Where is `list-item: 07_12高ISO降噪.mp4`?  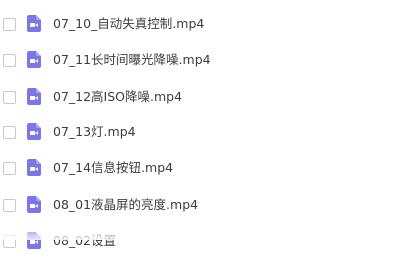 list-item: 07_12高ISO降噪.mp4 is located at coordinates (198, 98).